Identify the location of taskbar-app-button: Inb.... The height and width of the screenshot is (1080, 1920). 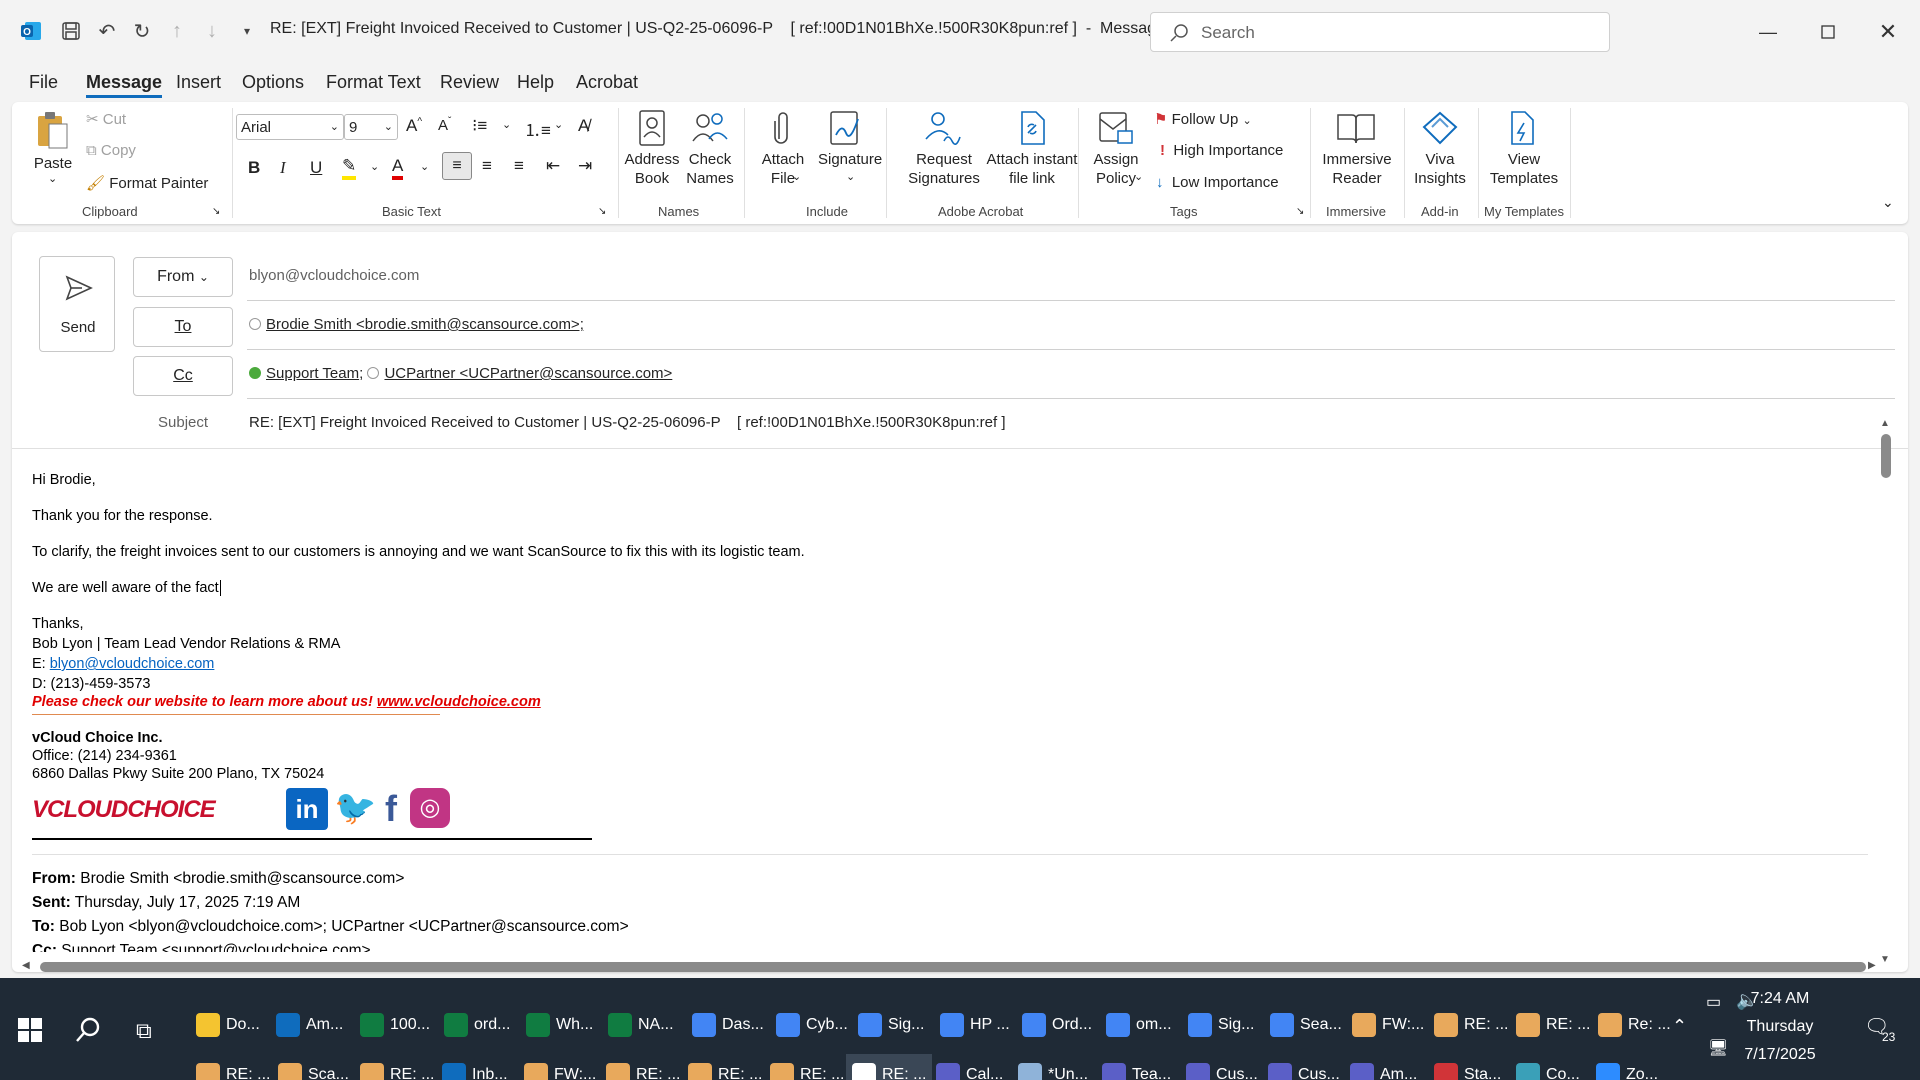
(475, 1067).